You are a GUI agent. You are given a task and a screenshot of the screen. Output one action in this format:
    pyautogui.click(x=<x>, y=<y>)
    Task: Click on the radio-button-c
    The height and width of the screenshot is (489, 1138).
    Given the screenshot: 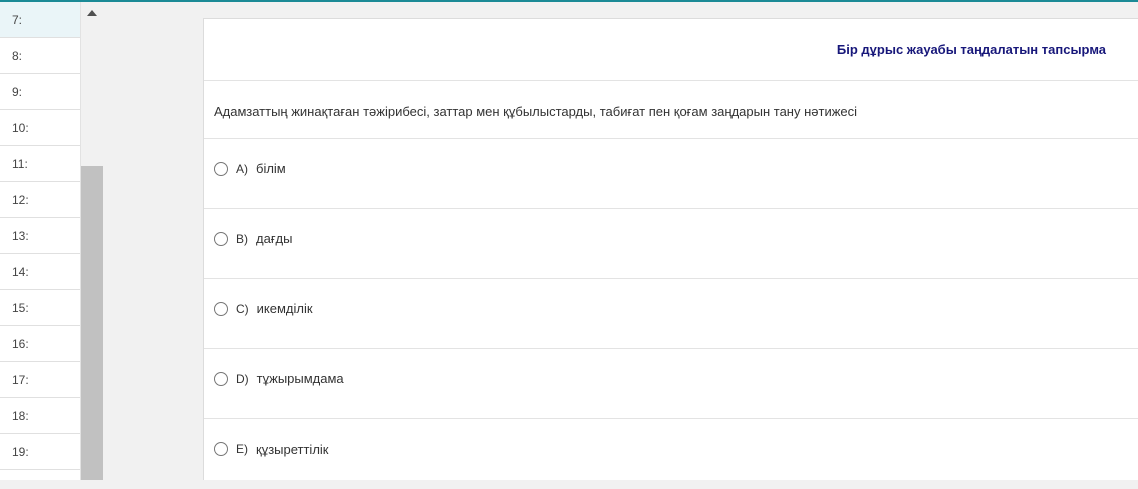 What is the action you would take?
    pyautogui.click(x=221, y=308)
    